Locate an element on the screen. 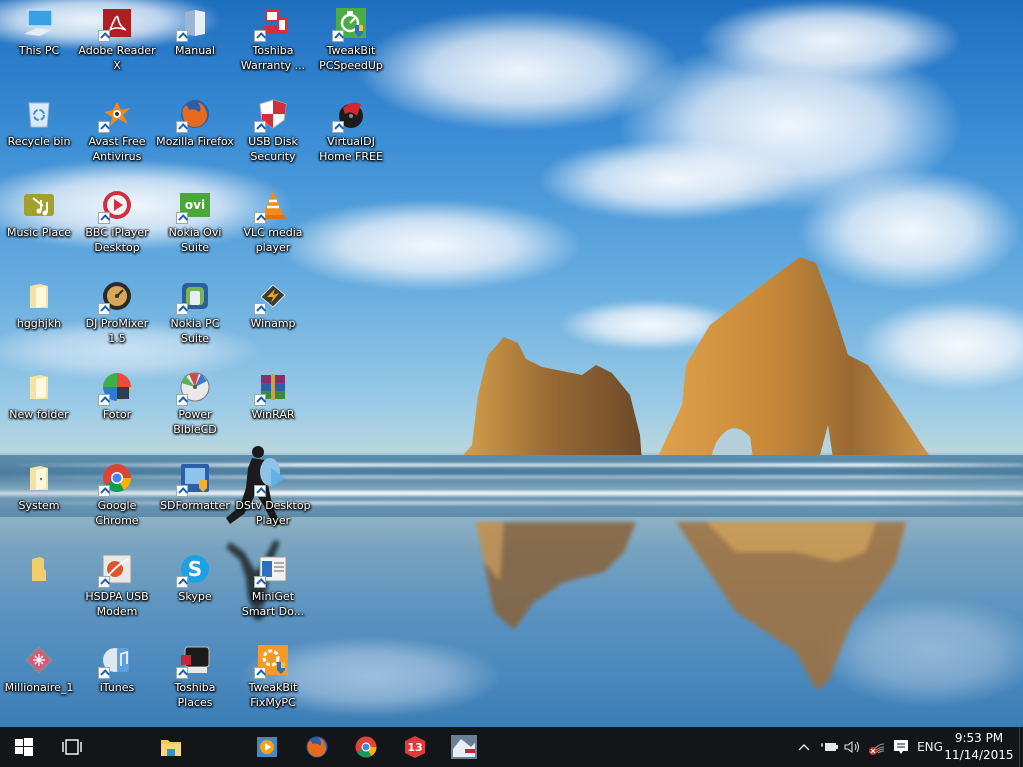 The width and height of the screenshot is (1023, 767). desktop-icon-winrar: WinRAR is located at coordinates (273, 408).